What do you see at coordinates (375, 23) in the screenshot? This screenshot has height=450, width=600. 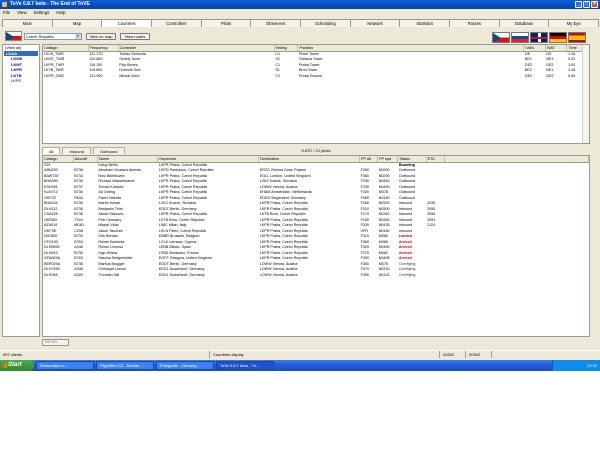 I see `tab-network: Network` at bounding box center [375, 23].